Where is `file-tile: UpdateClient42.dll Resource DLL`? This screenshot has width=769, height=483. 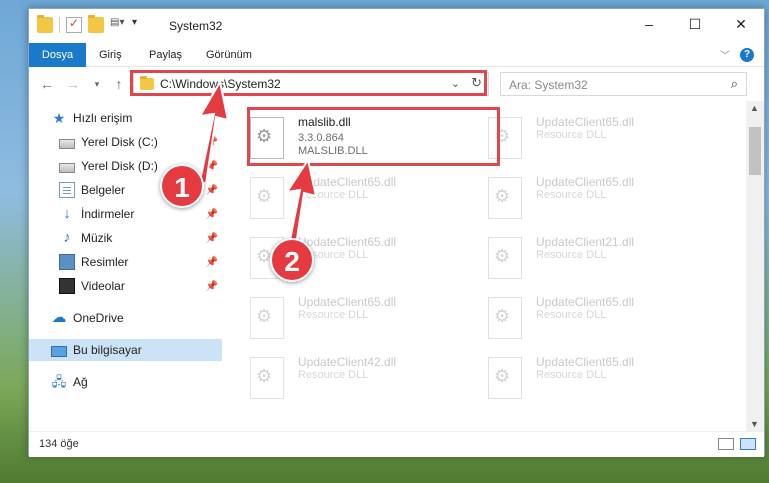
file-tile: UpdateClient42.dll Resource DLL is located at coordinates (337, 375).